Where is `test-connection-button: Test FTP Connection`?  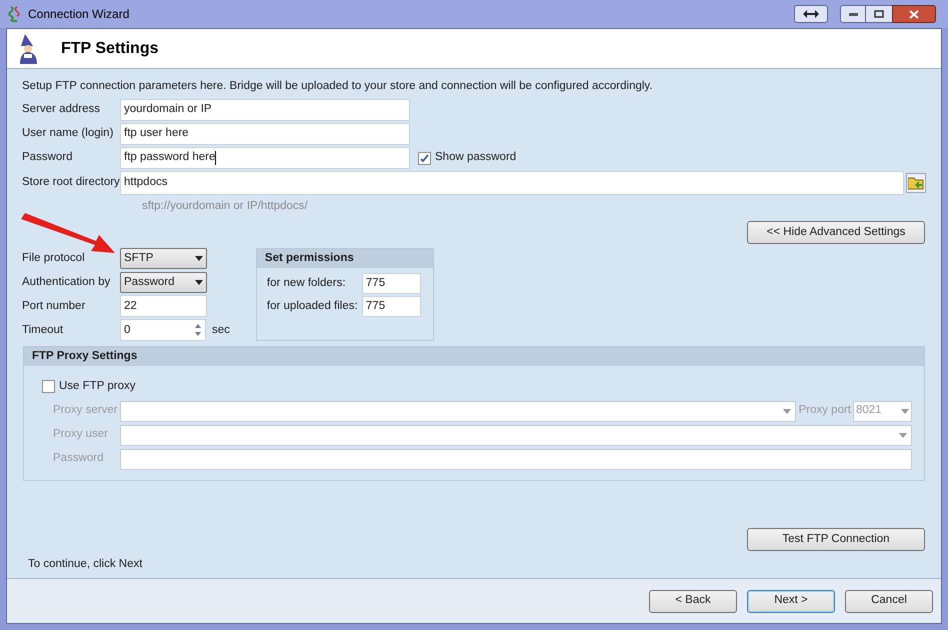 test-connection-button: Test FTP Connection is located at coordinates (836, 539).